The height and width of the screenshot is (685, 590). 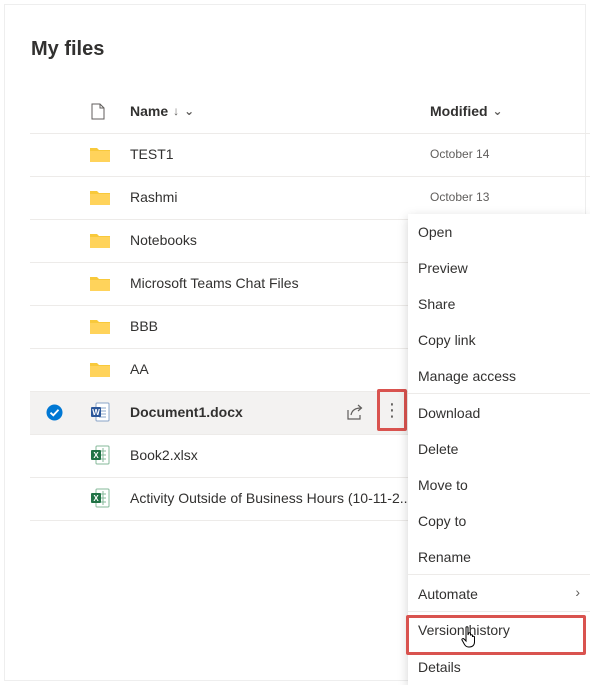 I want to click on menu-item-copy-link: Copy link, so click(x=447, y=340).